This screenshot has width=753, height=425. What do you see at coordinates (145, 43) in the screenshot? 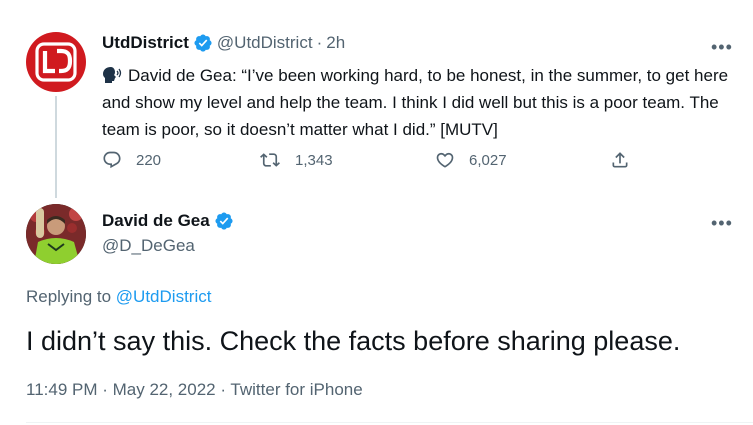
I see `tweet1-author-name: UtdDistrict` at bounding box center [145, 43].